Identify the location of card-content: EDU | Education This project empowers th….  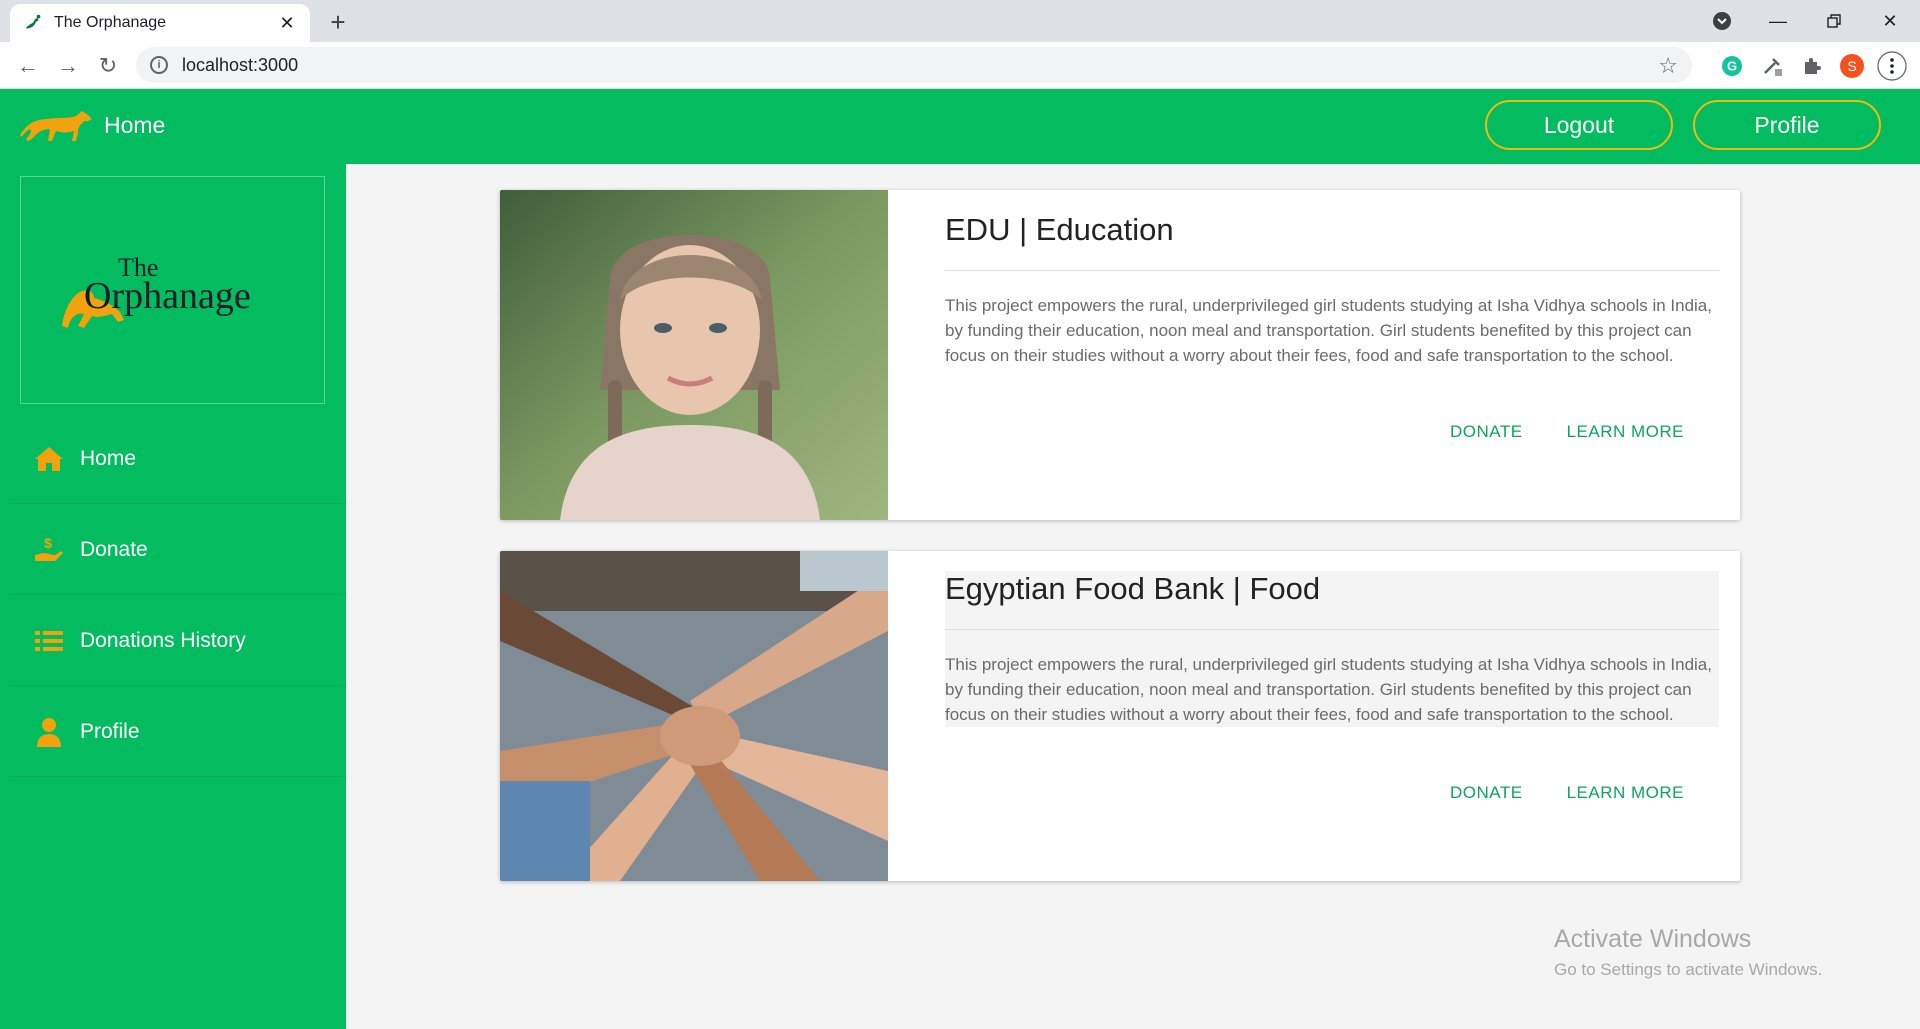
(1332, 279).